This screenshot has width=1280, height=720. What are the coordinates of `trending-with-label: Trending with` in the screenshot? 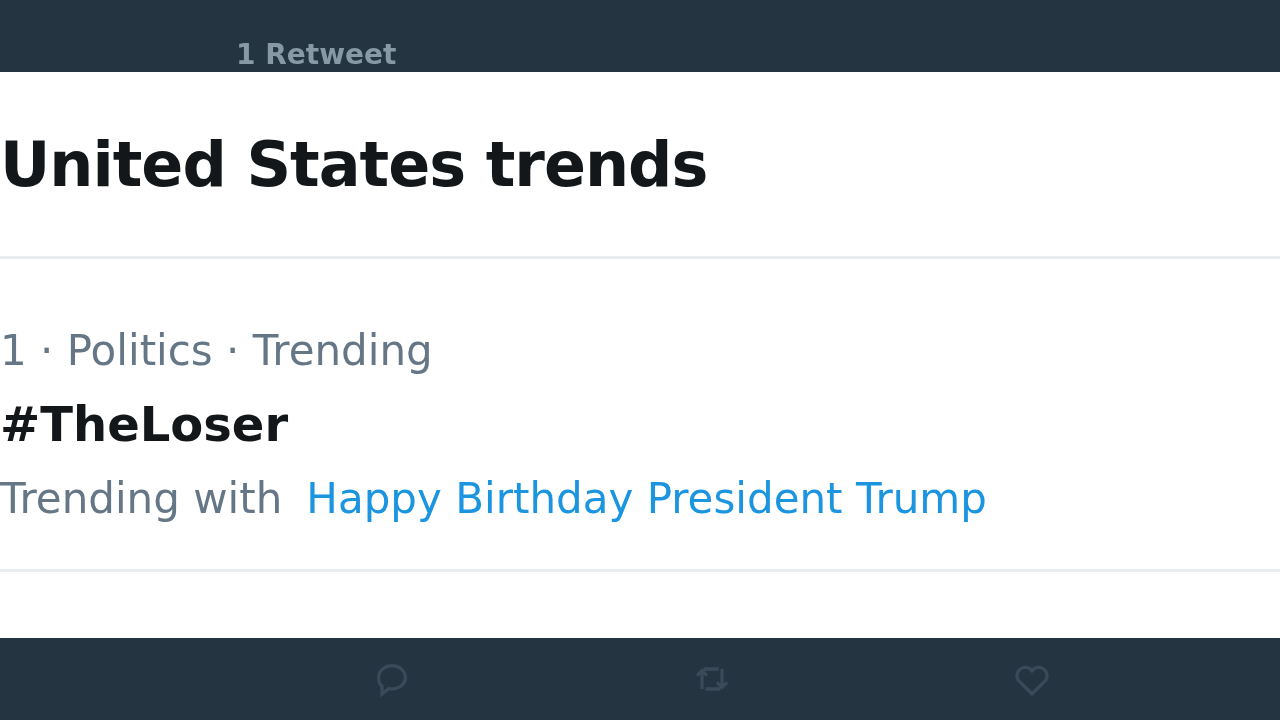 It's located at (141, 499).